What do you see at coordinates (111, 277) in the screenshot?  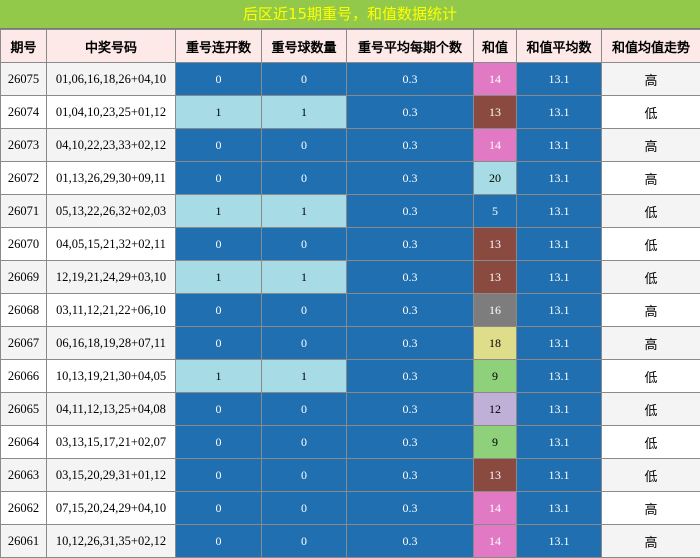 I see `winning-numbers-cell: 12,19,21,24,29+03,10` at bounding box center [111, 277].